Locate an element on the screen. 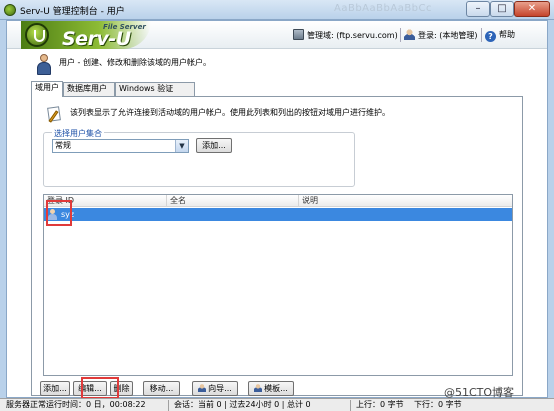 The height and width of the screenshot is (411, 554). panel-info-text: 该列表显示了允许连接到活动域的用户帐户。使用此列表和列出的按钮对域用户进行维护。 is located at coordinates (230, 112).